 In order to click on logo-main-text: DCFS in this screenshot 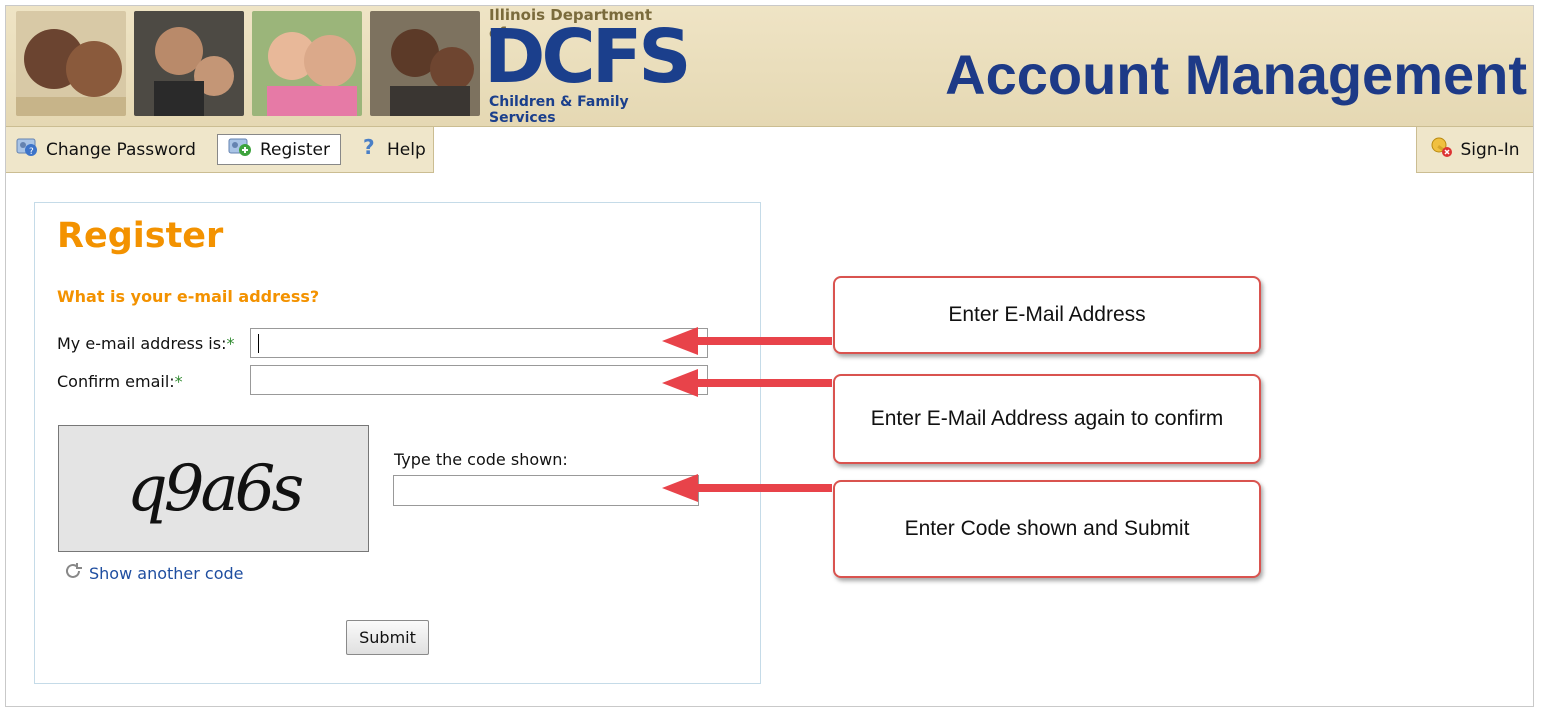, I will do `click(588, 57)`.